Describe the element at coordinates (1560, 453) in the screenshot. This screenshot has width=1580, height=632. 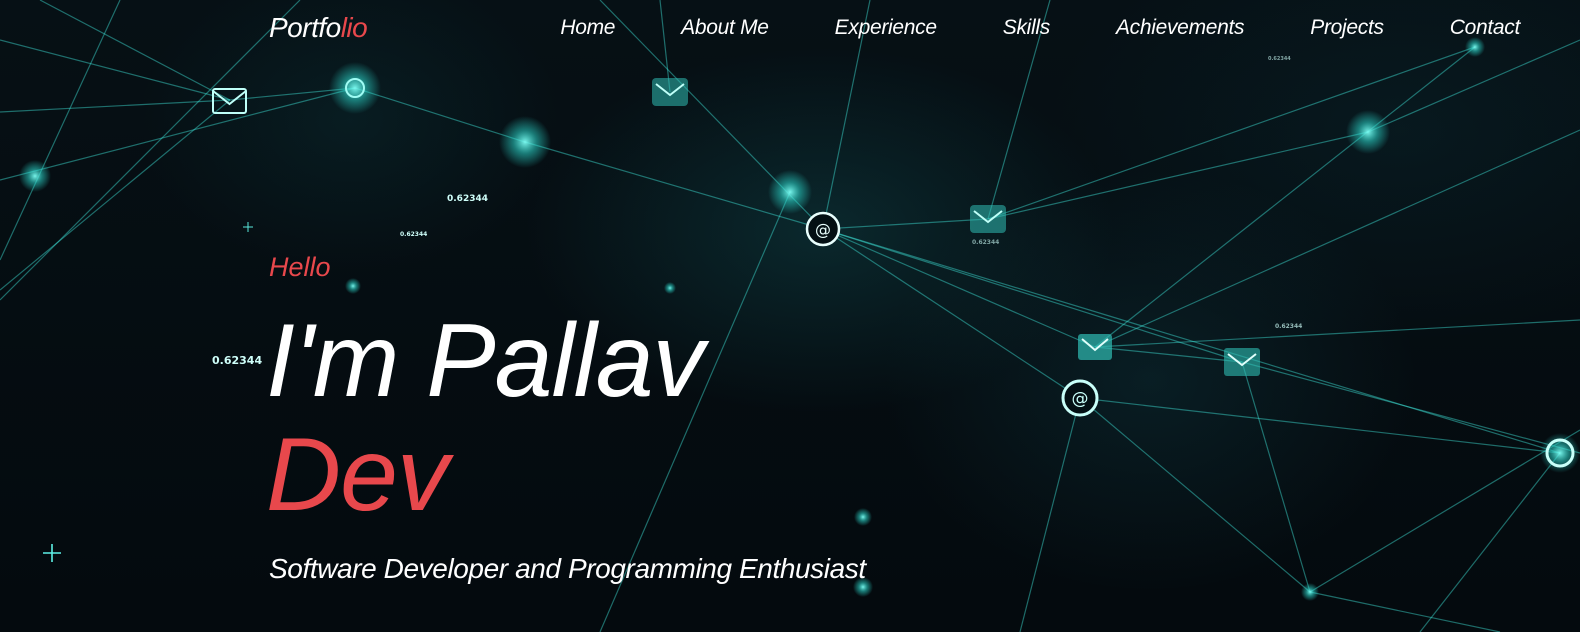
I see `at-sign-icon` at that location.